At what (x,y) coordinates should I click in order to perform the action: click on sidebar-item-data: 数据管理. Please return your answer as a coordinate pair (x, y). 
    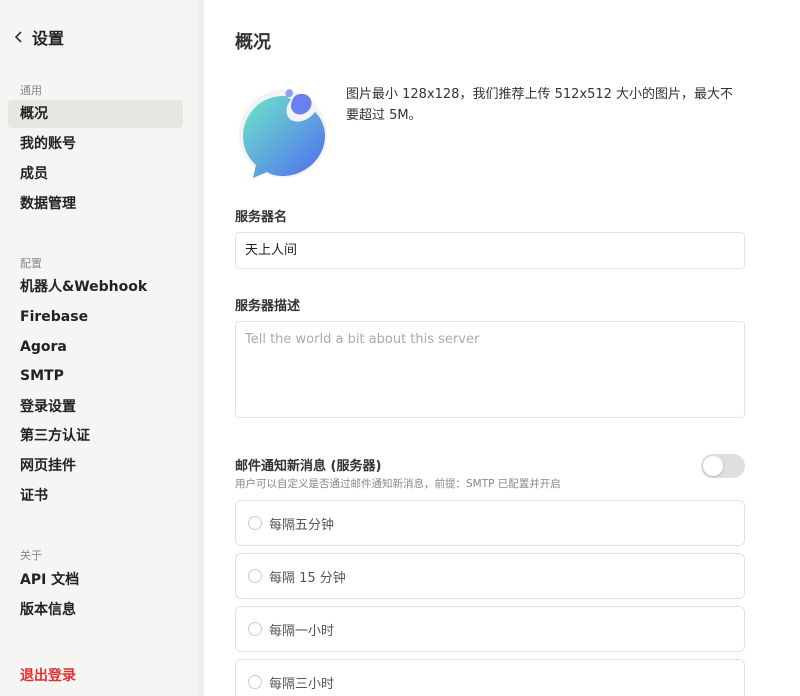
    Looking at the image, I should click on (95, 204).